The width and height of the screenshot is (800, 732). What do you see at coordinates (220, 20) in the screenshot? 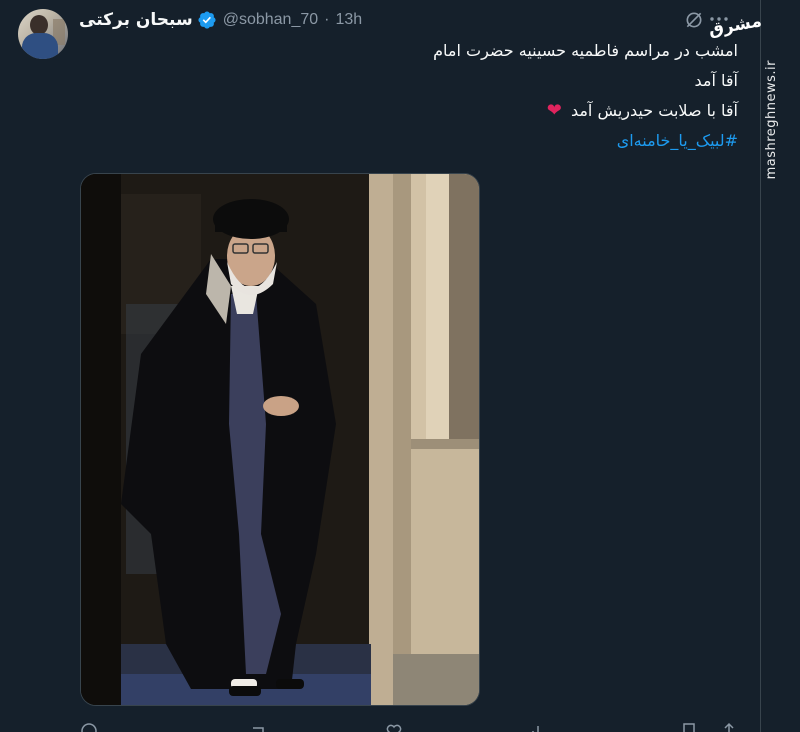
I see `tweet-header: سبحان برکتی @sobhan_70 · 13h` at bounding box center [220, 20].